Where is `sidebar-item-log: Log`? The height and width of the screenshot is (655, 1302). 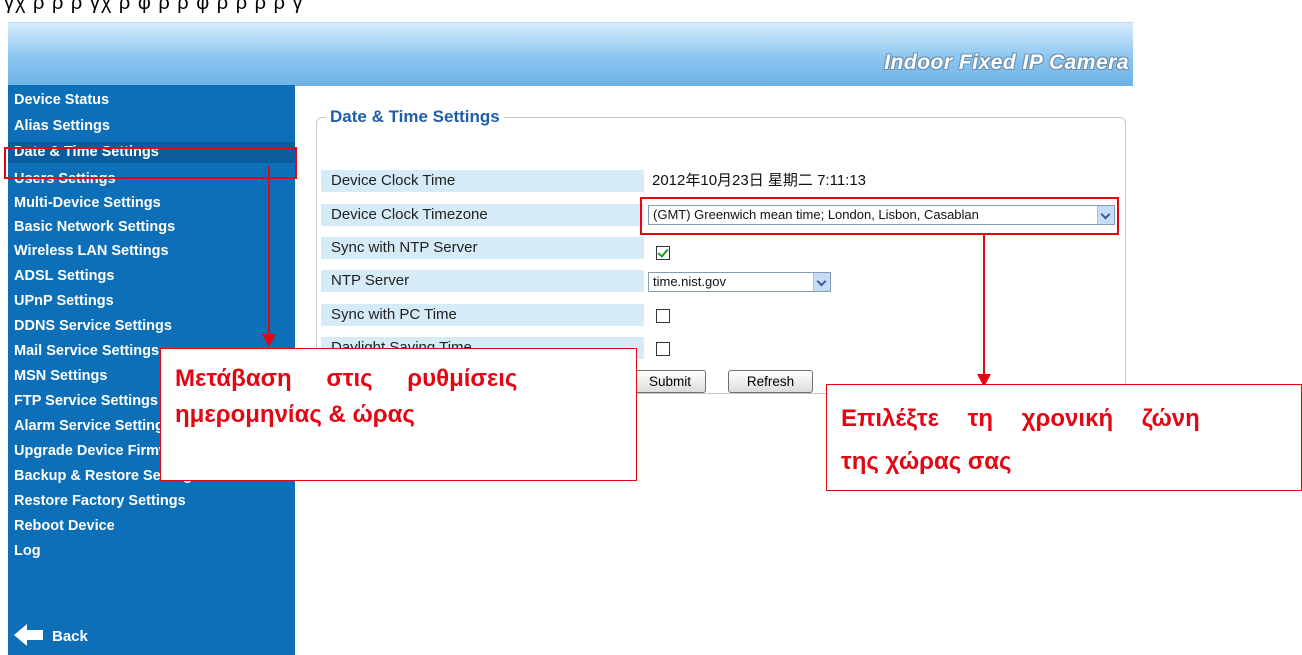 sidebar-item-log: Log is located at coordinates (151, 551).